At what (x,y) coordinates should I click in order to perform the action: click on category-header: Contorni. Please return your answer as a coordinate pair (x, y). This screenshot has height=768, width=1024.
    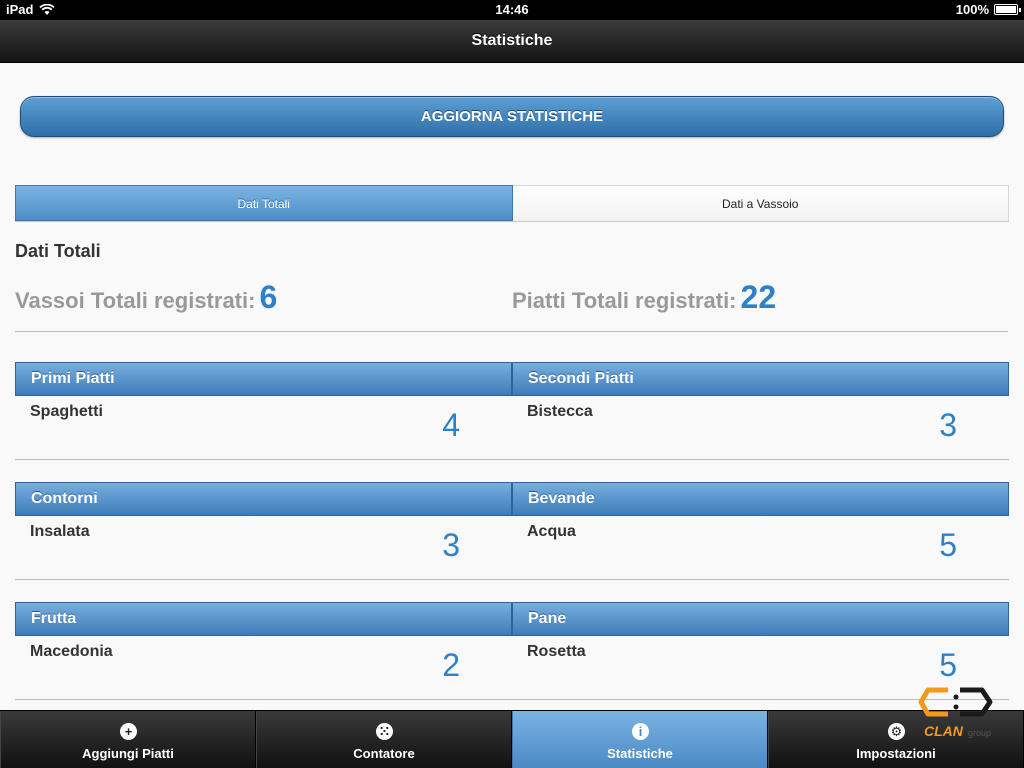
    Looking at the image, I should click on (263, 499).